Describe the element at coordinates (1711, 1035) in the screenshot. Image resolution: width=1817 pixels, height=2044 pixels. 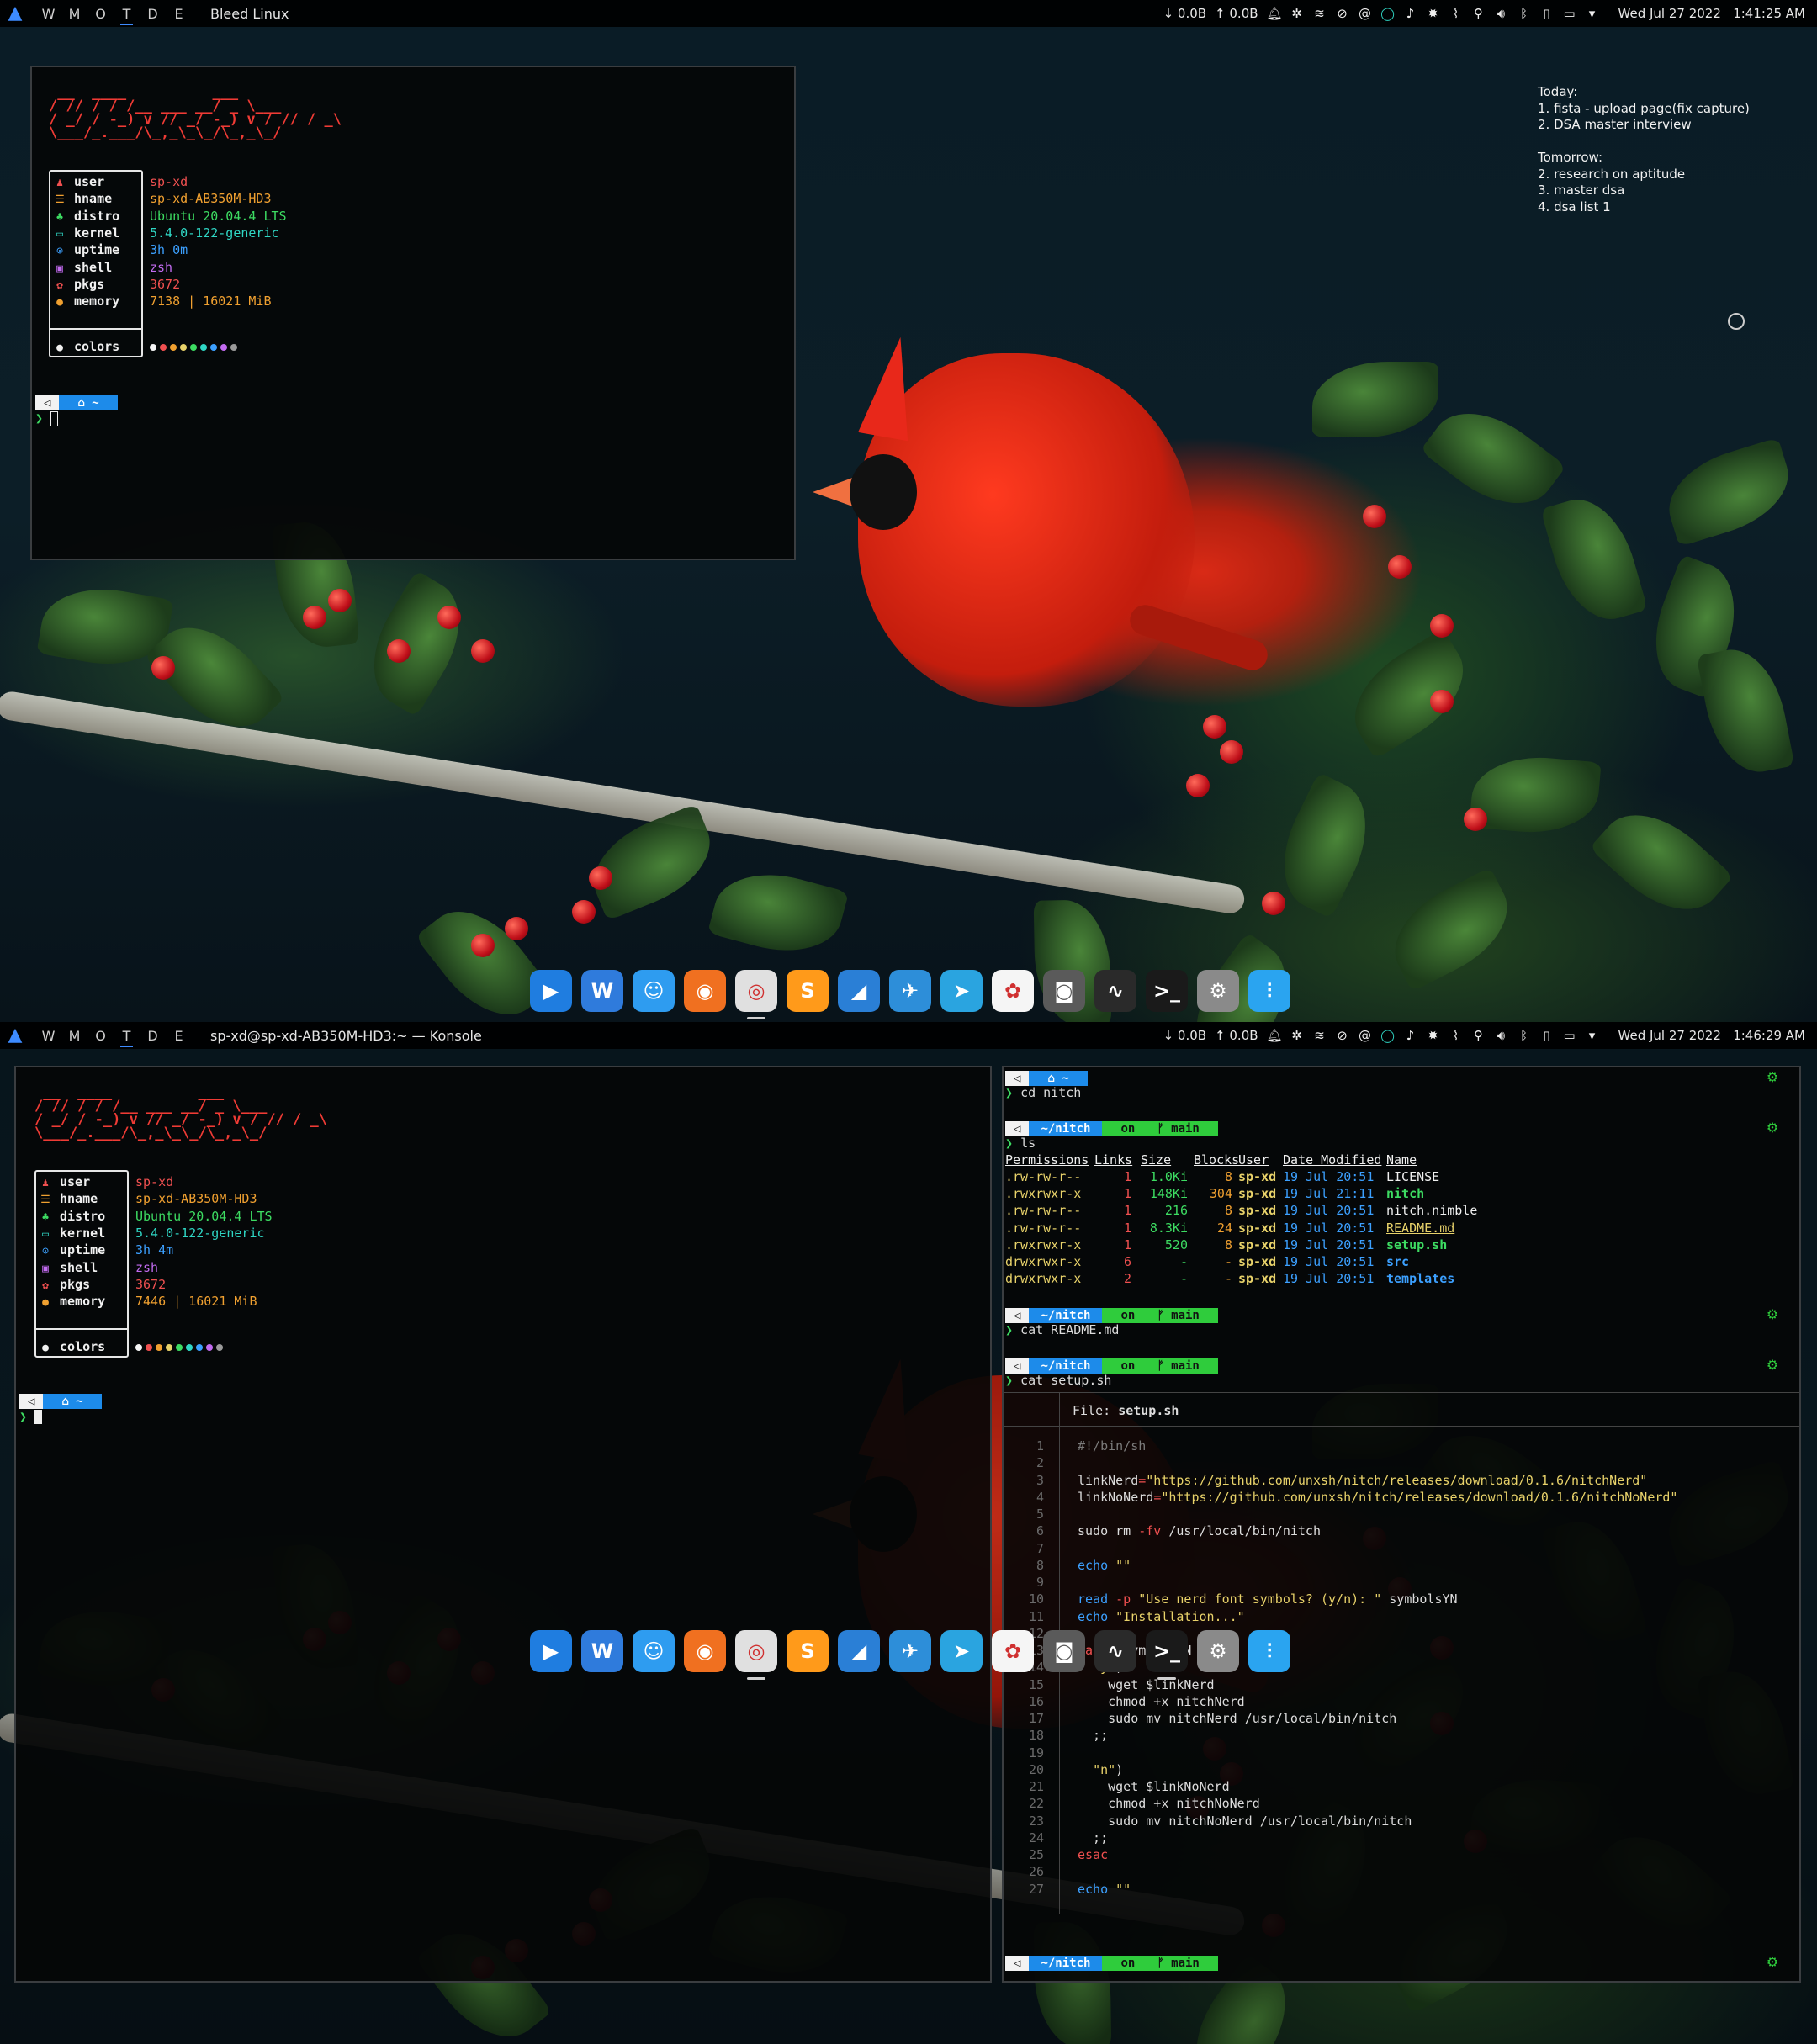
I see `clock: Wed Jul 27 2022 1:46:29 AM` at that location.